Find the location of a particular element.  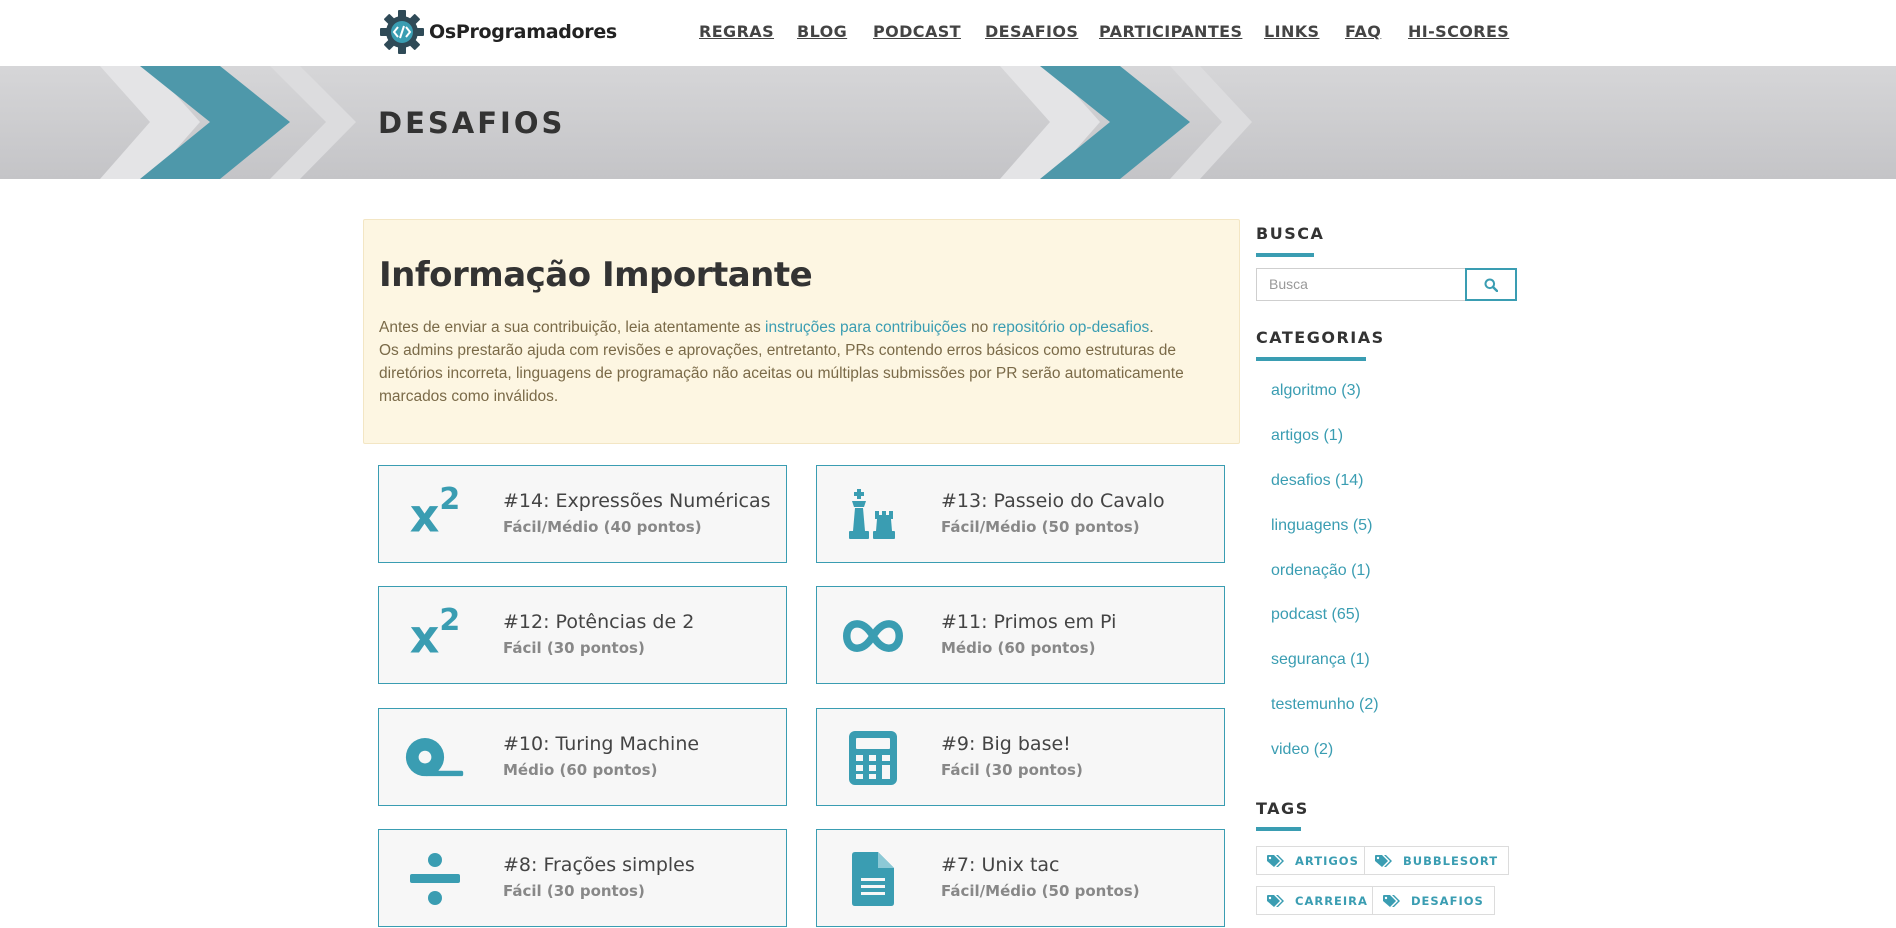

categories-heading: CATEGORIAS is located at coordinates (1320, 337).